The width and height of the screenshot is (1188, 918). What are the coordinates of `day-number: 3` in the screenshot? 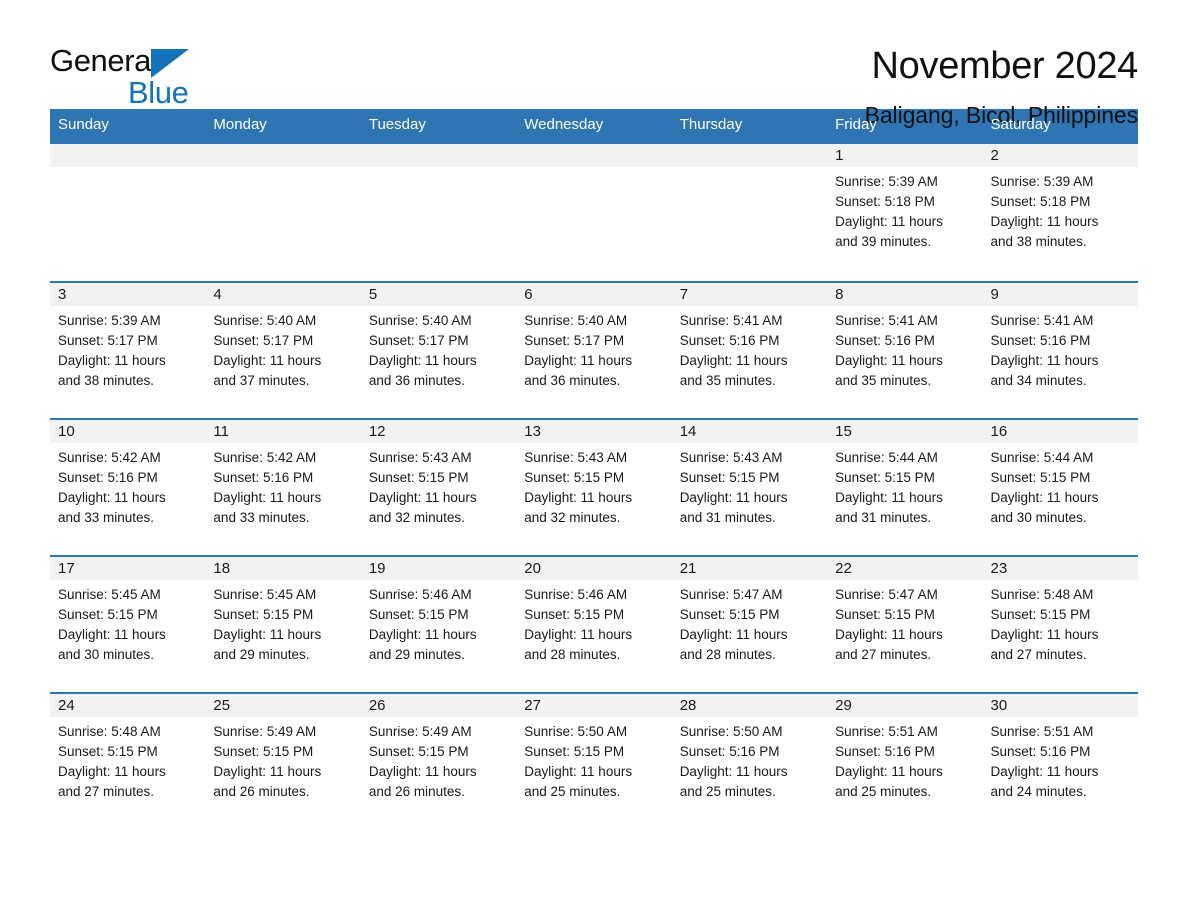 It's located at (128, 294).